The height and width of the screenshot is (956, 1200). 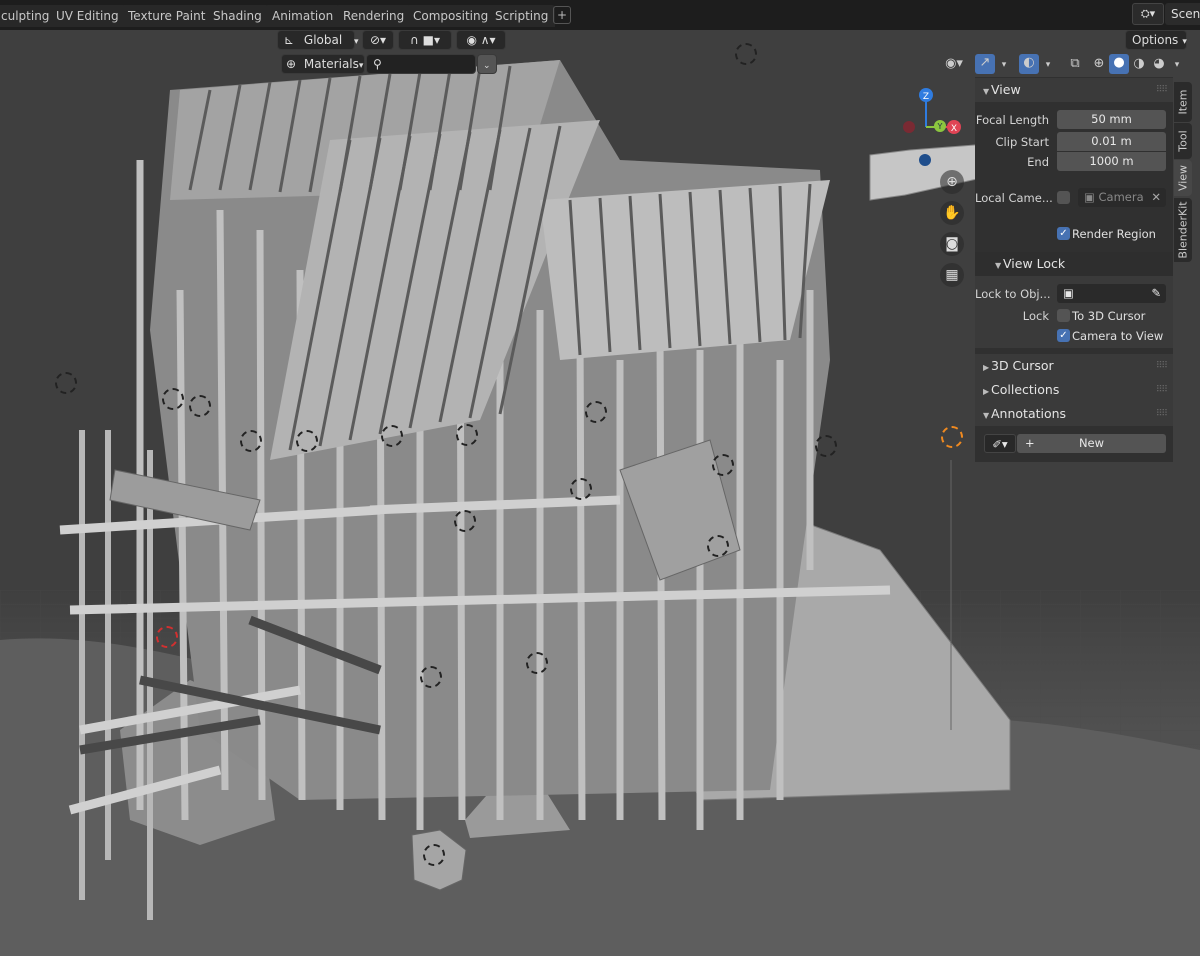 I want to click on panel-header-view: ▼ View ⠿⠿, so click(x=1074, y=90).